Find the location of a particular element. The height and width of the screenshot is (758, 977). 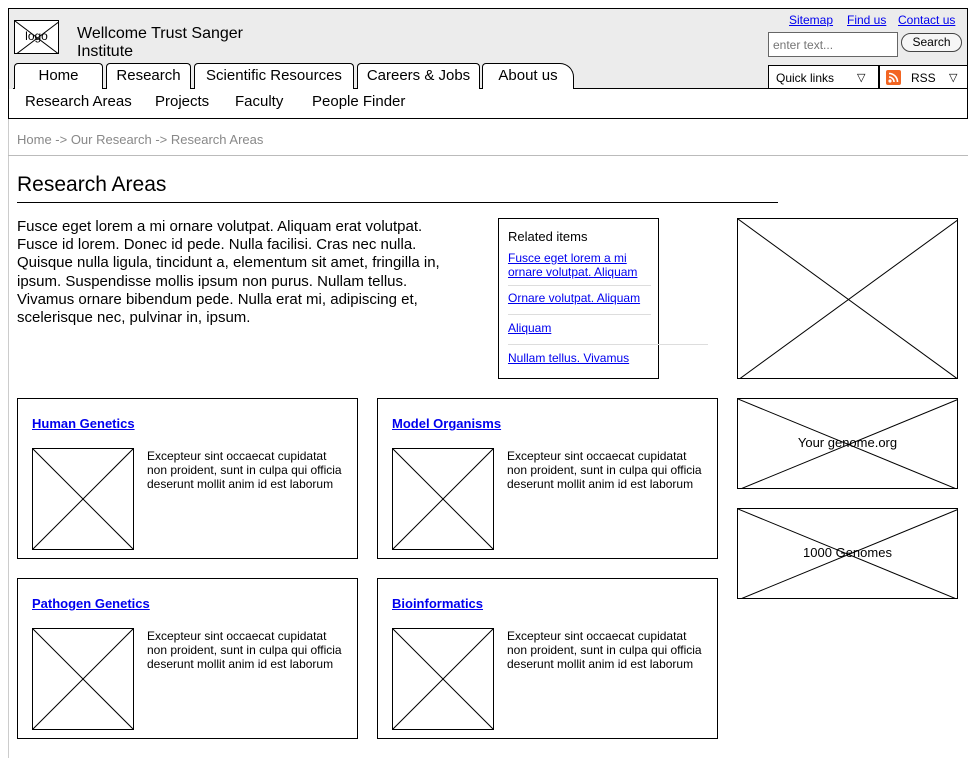

rss-icon is located at coordinates (893, 77).